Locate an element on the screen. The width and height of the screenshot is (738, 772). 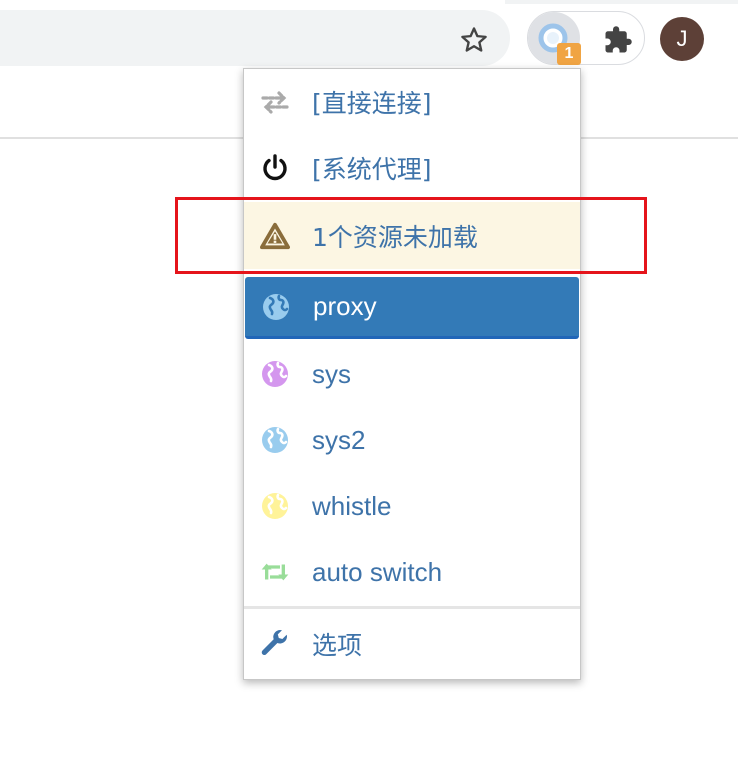
menu-item-options: 选项 is located at coordinates (412, 644).